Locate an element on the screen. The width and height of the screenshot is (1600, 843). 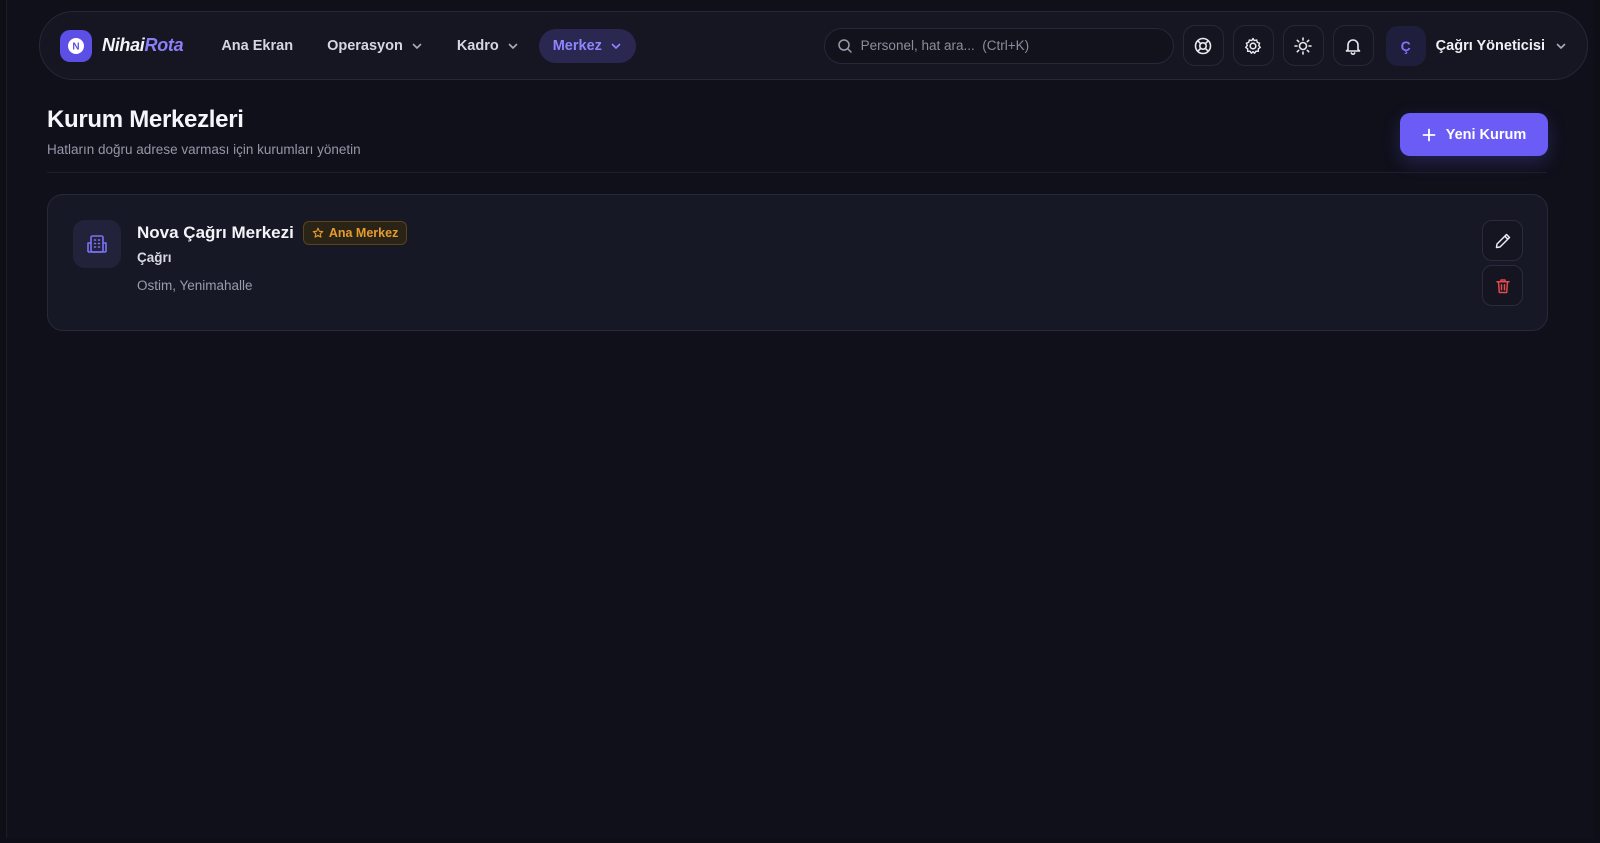
logo-letter: N is located at coordinates (75, 46).